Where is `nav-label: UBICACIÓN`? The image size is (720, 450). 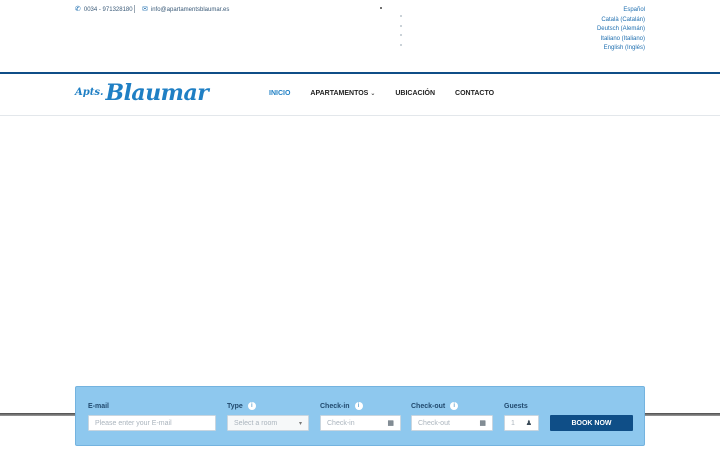 nav-label: UBICACIÓN is located at coordinates (415, 93).